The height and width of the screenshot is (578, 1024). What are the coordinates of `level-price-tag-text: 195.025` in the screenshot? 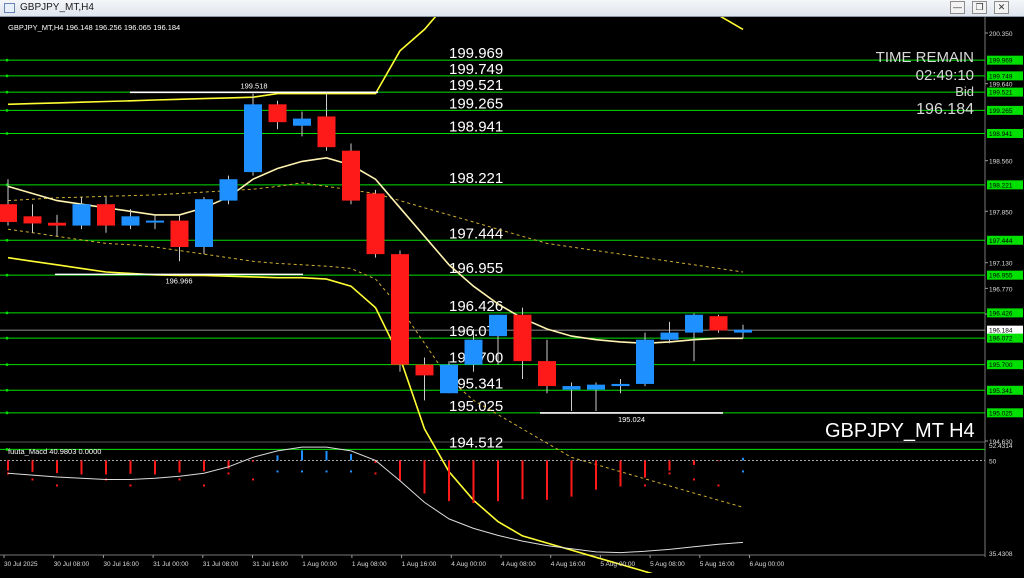 It's located at (1001, 413).